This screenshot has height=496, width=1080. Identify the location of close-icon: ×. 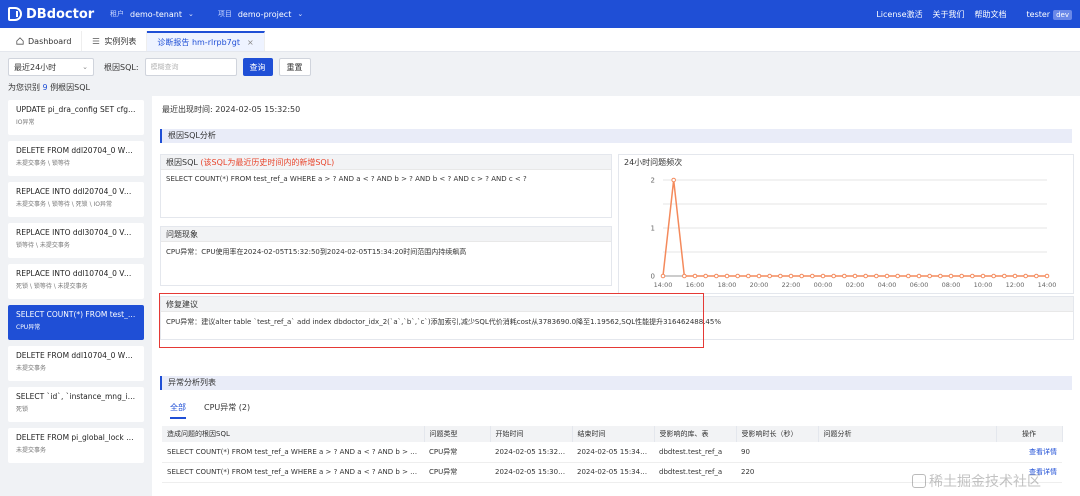
(250, 42).